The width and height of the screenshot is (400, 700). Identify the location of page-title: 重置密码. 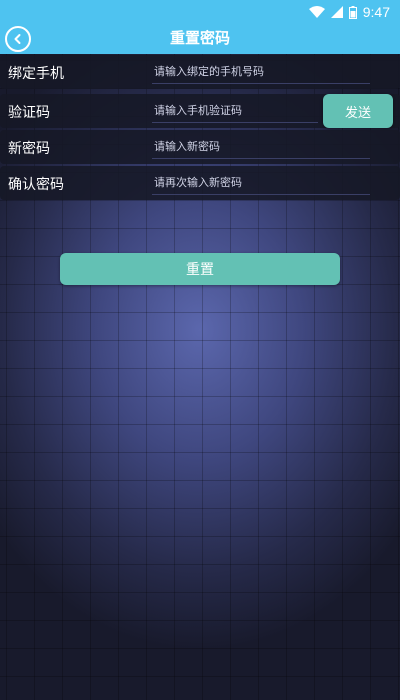
(199, 38).